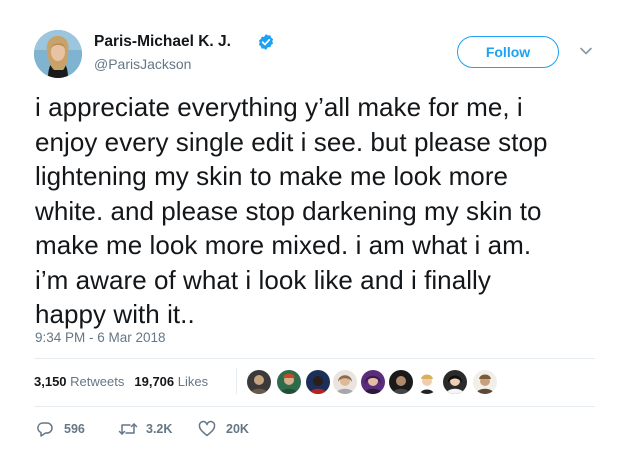  What do you see at coordinates (266, 42) in the screenshot?
I see `verified-badge-icon` at bounding box center [266, 42].